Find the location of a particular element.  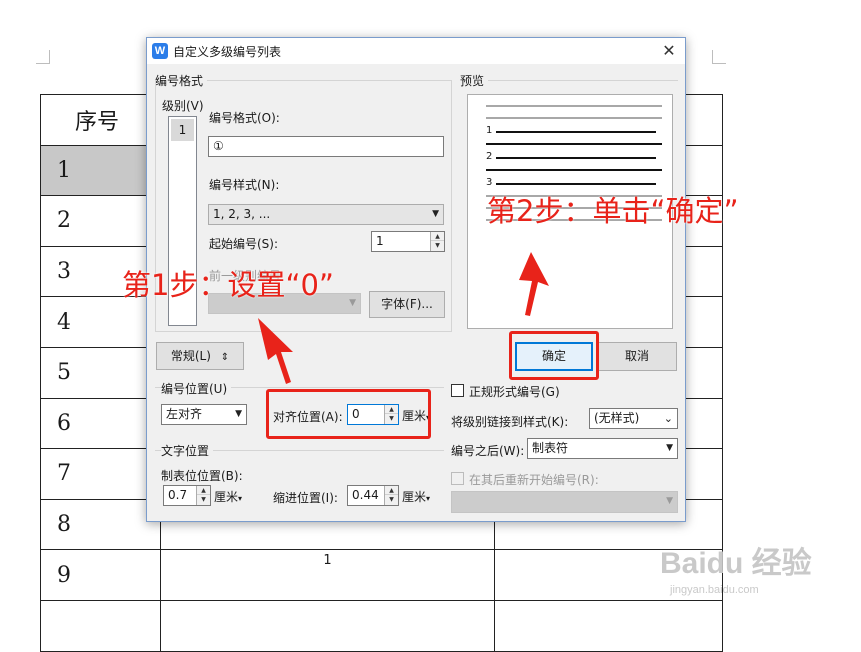

highlight-ok-button is located at coordinates (554, 355).